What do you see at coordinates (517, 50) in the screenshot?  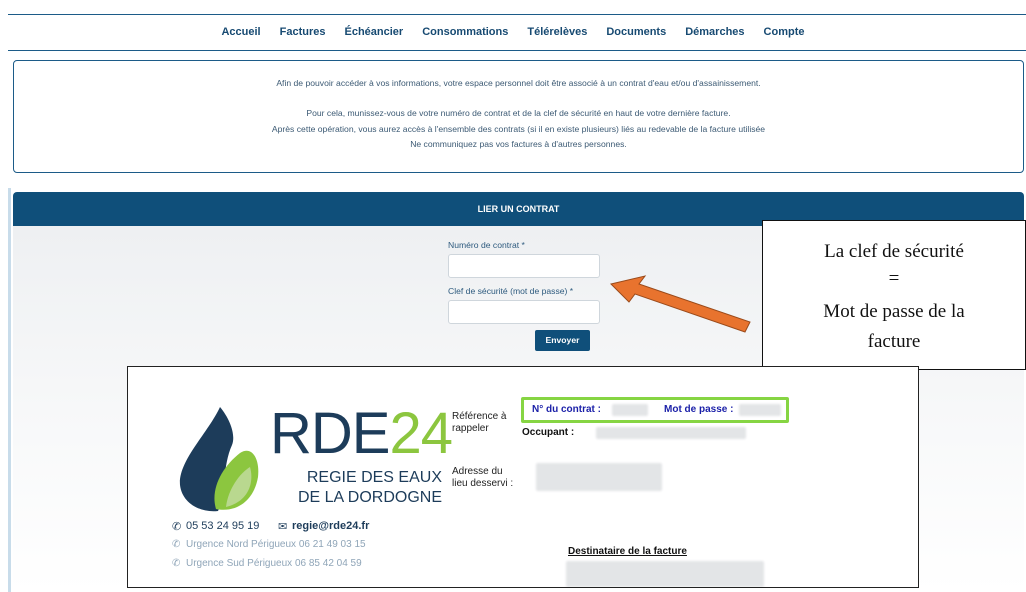 I see `nav-divider` at bounding box center [517, 50].